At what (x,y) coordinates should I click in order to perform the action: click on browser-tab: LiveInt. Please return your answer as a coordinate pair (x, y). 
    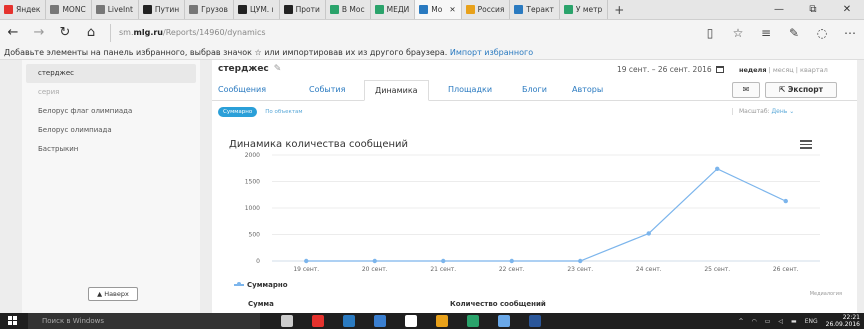
    Looking at the image, I should click on (115, 9).